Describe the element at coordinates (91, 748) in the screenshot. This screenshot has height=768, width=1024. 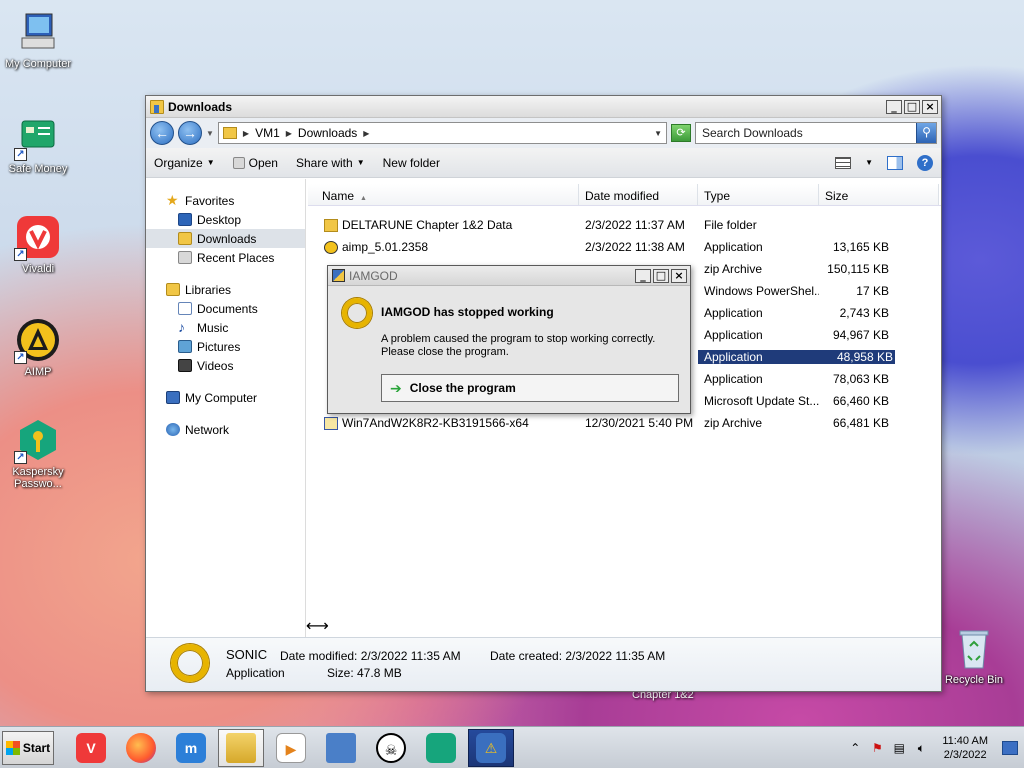
I see `taskbar-vivaldi: V` at that location.